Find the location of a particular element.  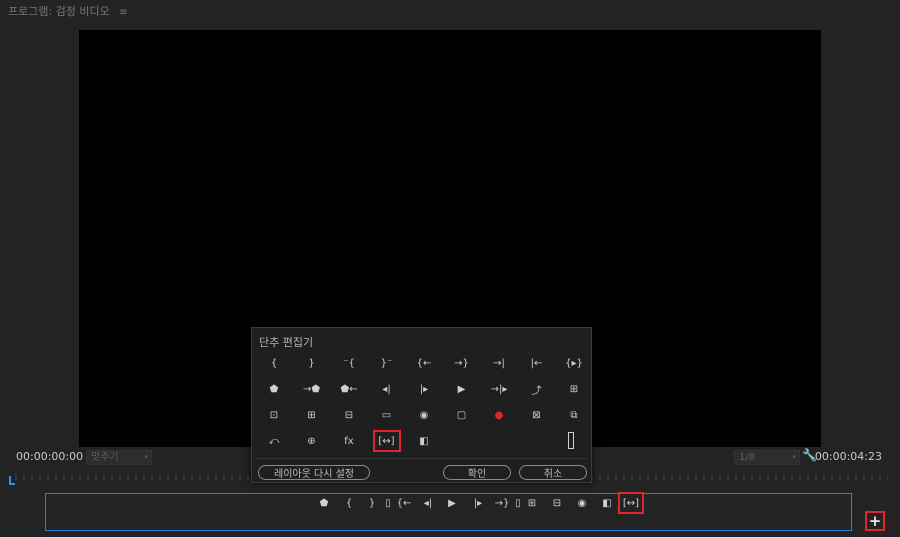

play-in-to-out-icon: {▸} is located at coordinates (574, 363).